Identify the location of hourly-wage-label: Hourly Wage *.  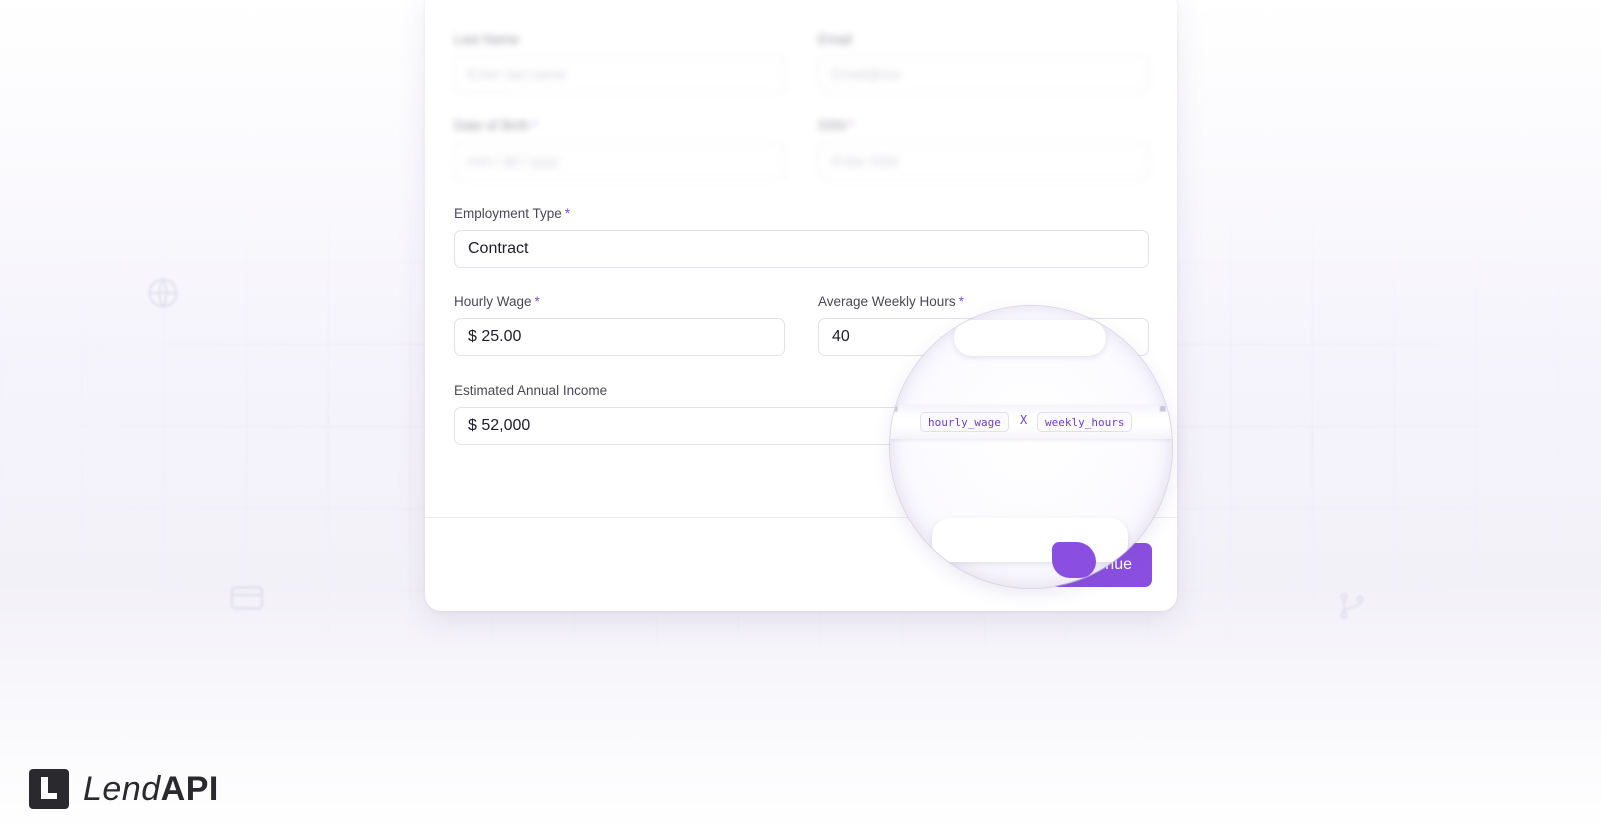
(497, 301).